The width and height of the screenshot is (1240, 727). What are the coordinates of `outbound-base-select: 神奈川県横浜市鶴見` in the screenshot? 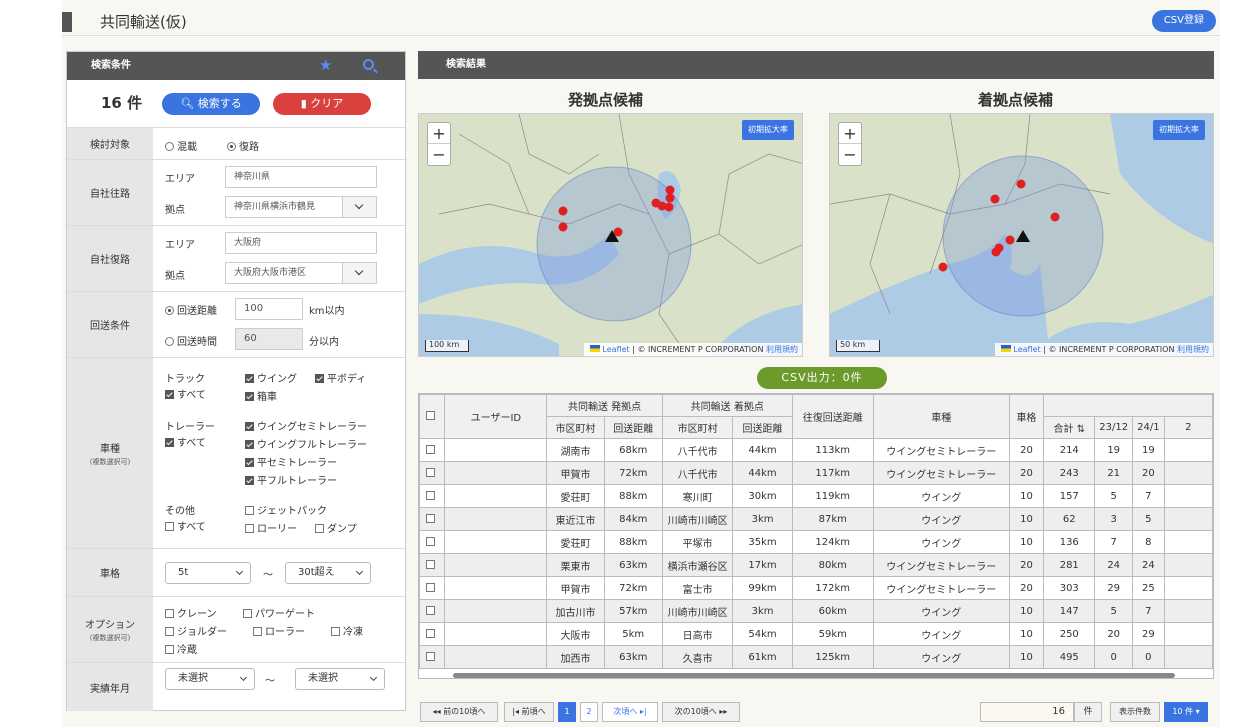 It's located at (301, 207).